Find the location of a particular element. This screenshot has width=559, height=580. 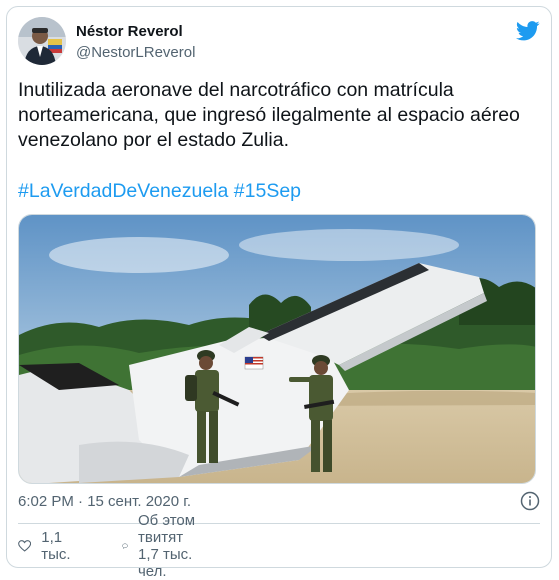

discussion-label: Об этом твитят 1,7 тыс. чел. is located at coordinates (166, 546).